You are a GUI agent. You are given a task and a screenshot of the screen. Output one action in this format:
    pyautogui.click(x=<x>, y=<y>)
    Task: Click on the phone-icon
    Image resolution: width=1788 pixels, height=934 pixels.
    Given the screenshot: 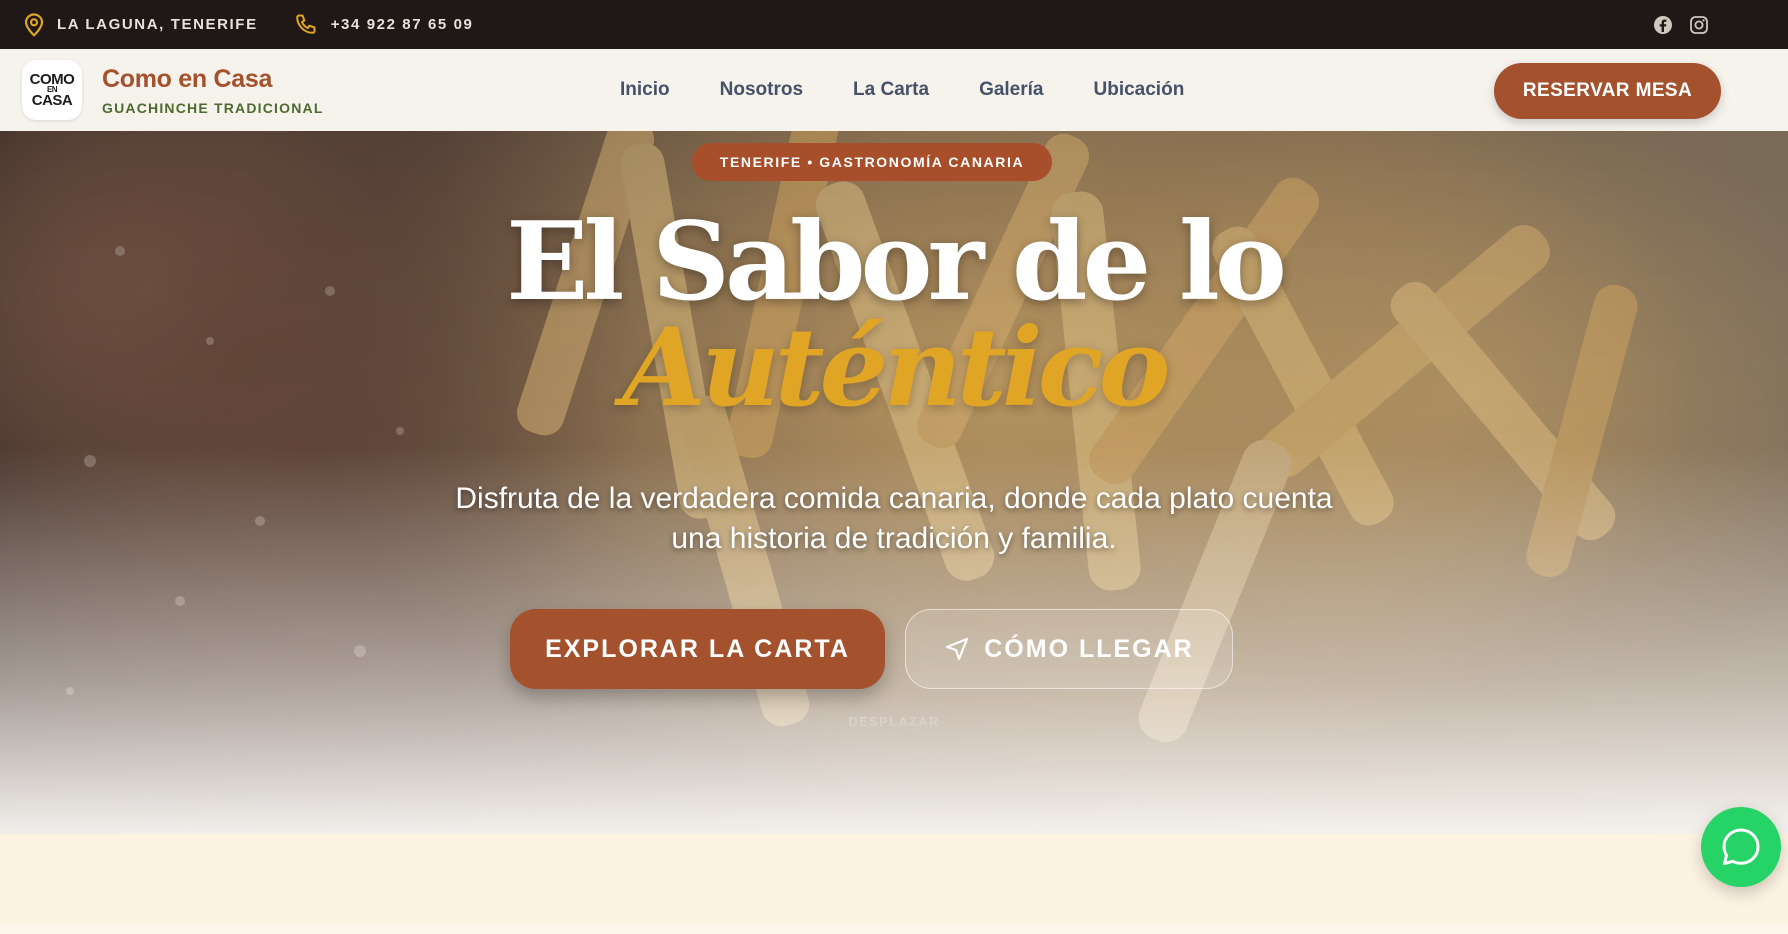 What is the action you would take?
    pyautogui.click(x=305, y=24)
    